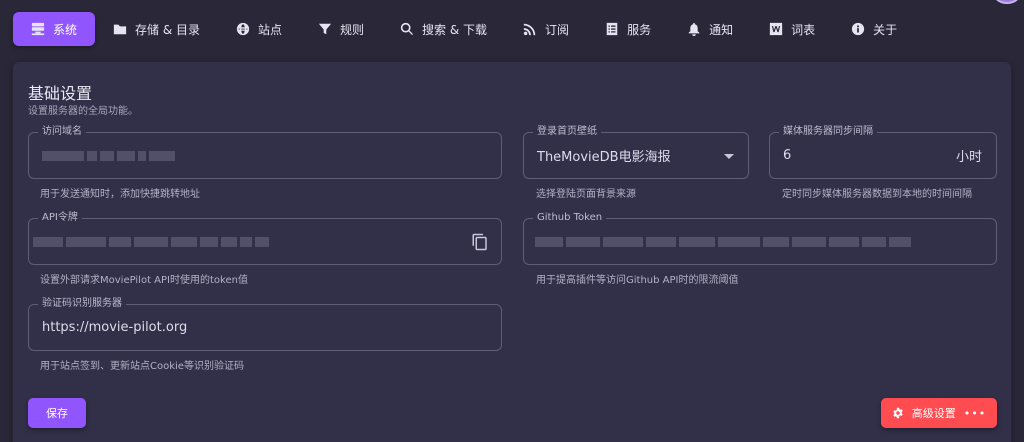 The width and height of the screenshot is (1024, 442). I want to click on word-icon, so click(776, 29).